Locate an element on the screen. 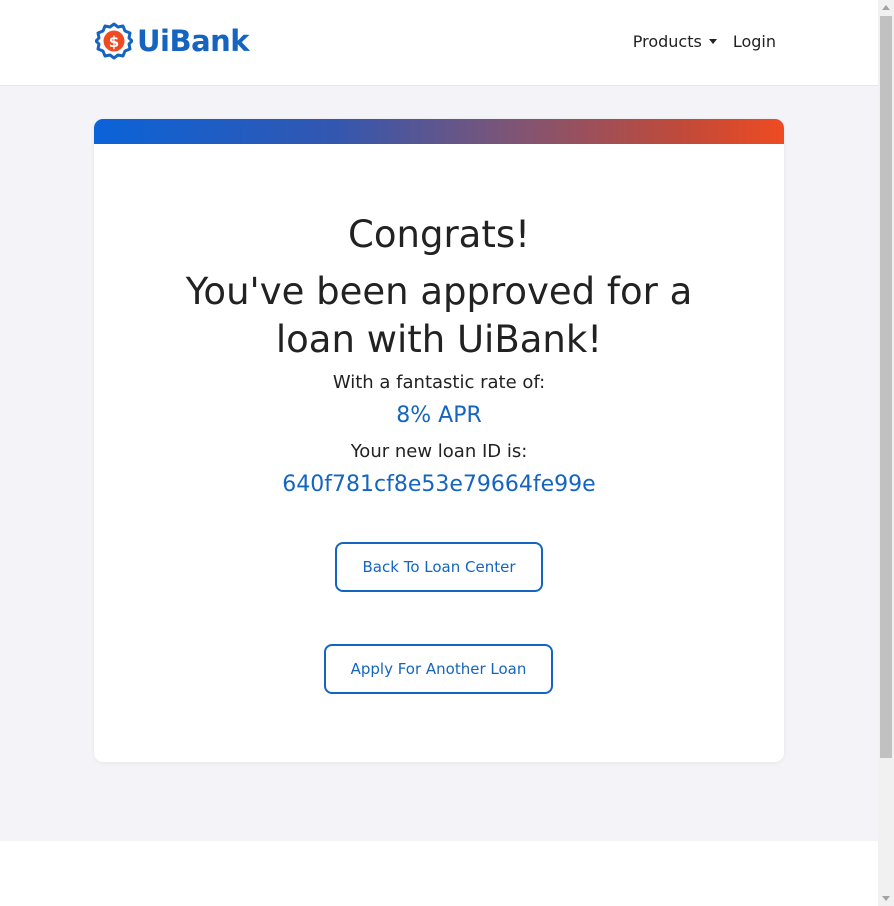  rate-label: With a fantastic rate of: is located at coordinates (439, 382).